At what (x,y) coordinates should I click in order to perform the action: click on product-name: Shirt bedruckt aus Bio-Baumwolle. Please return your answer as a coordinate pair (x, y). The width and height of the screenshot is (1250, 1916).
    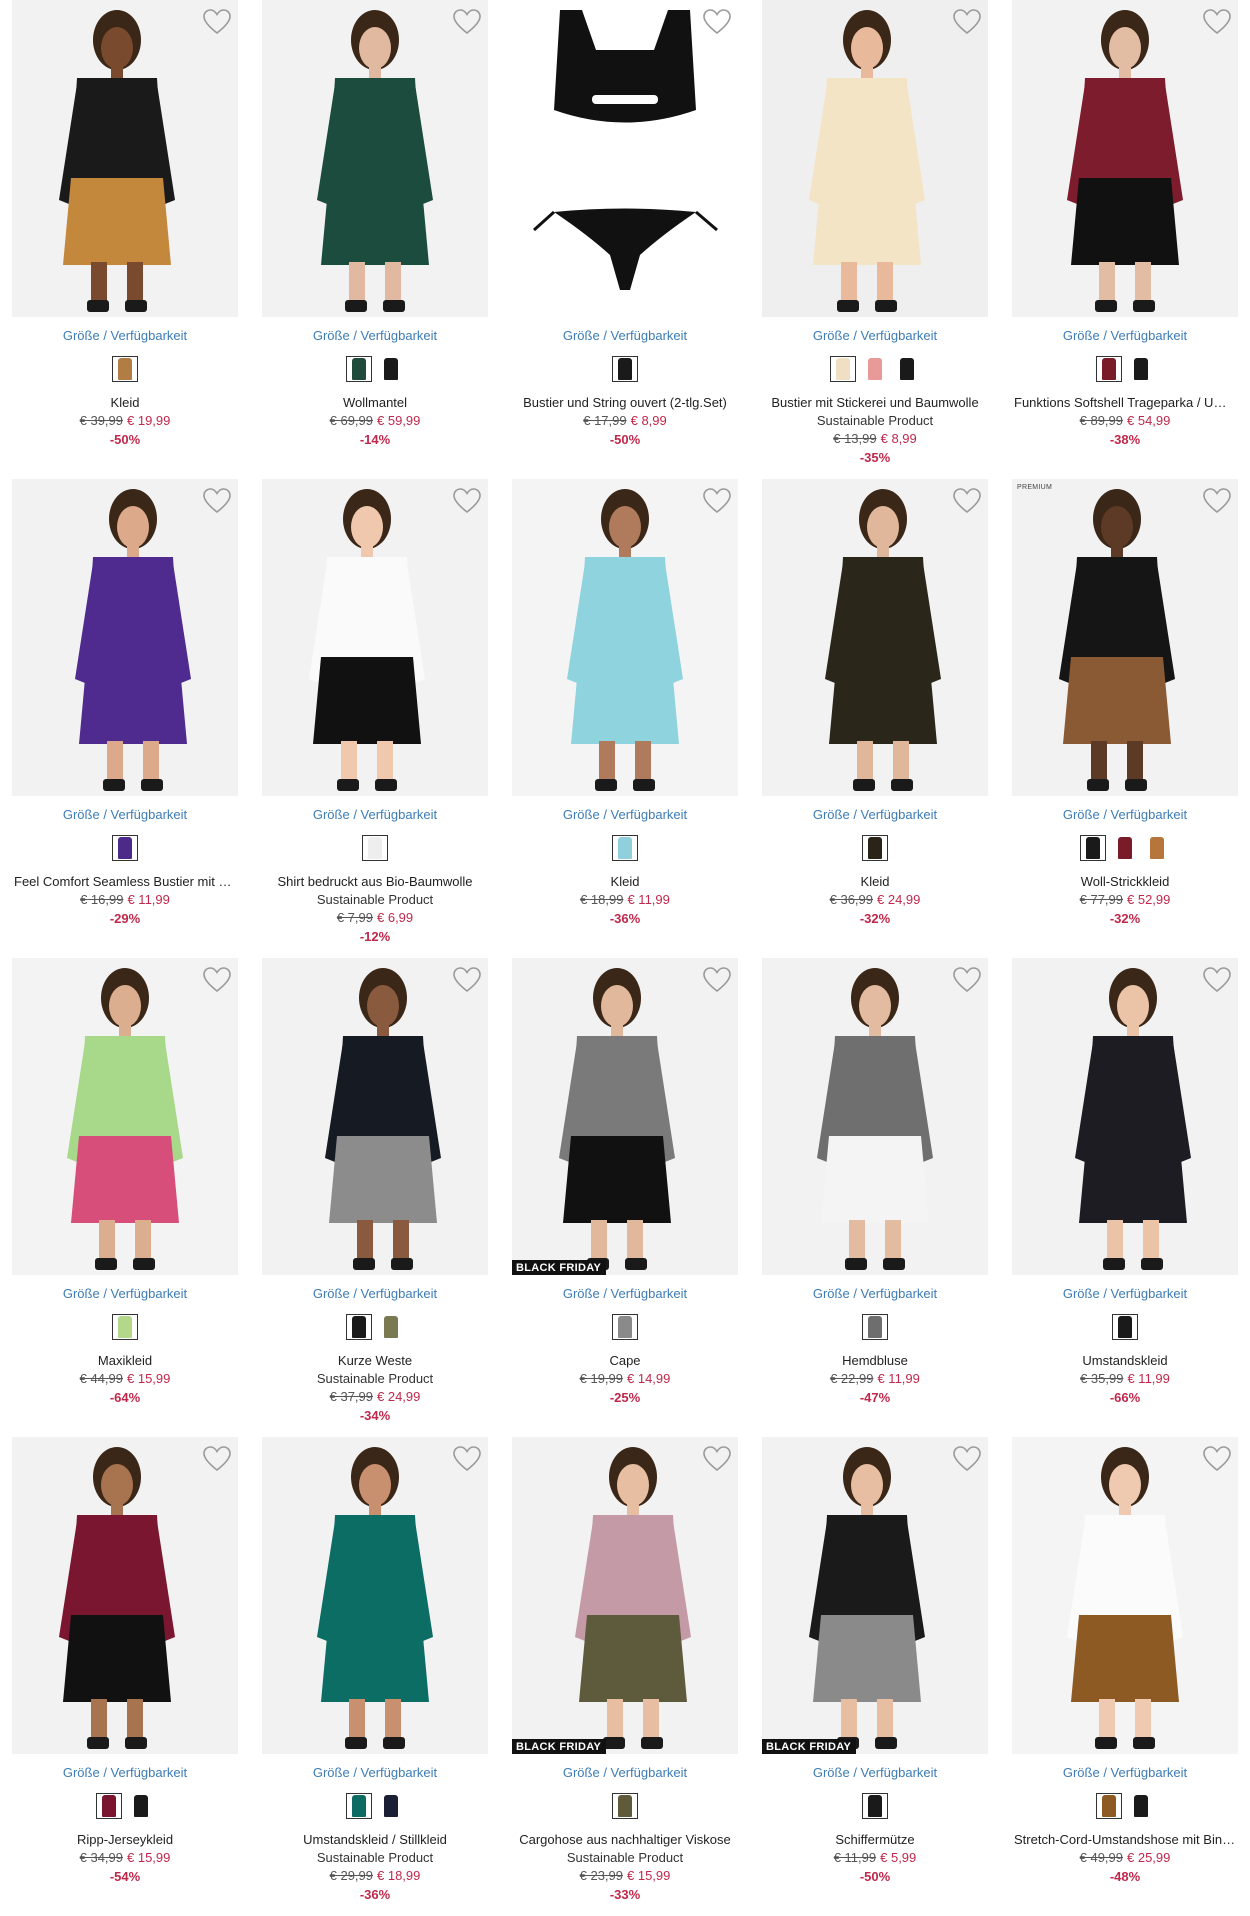
    Looking at the image, I should click on (375, 881).